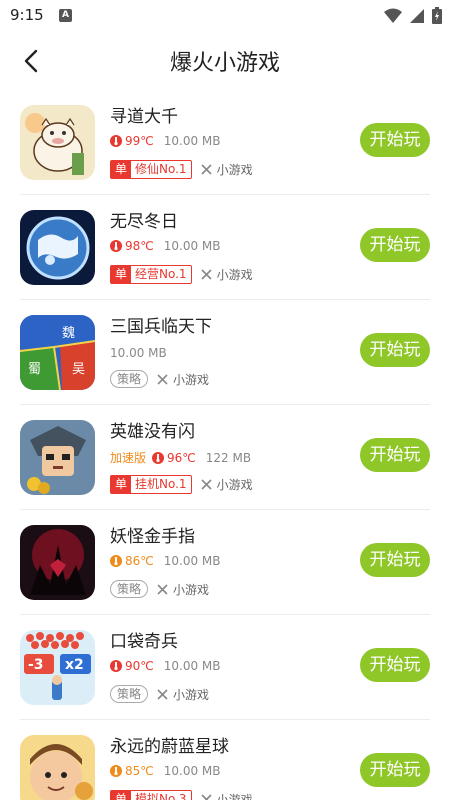 The height and width of the screenshot is (800, 450). I want to click on game-name: 英雄没有闪, so click(152, 432).